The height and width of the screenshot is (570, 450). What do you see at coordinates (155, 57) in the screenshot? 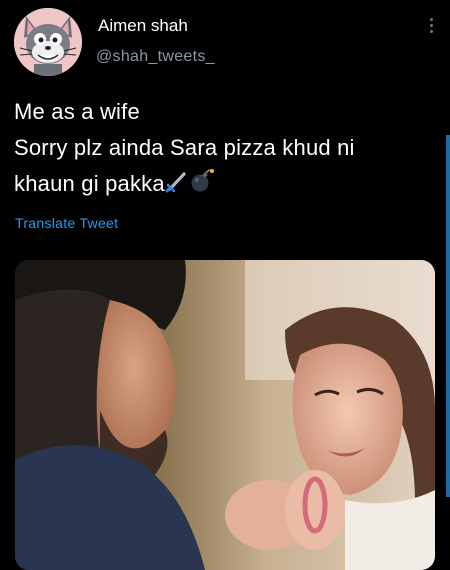
I see `author-handle: @shah_tweets_` at bounding box center [155, 57].